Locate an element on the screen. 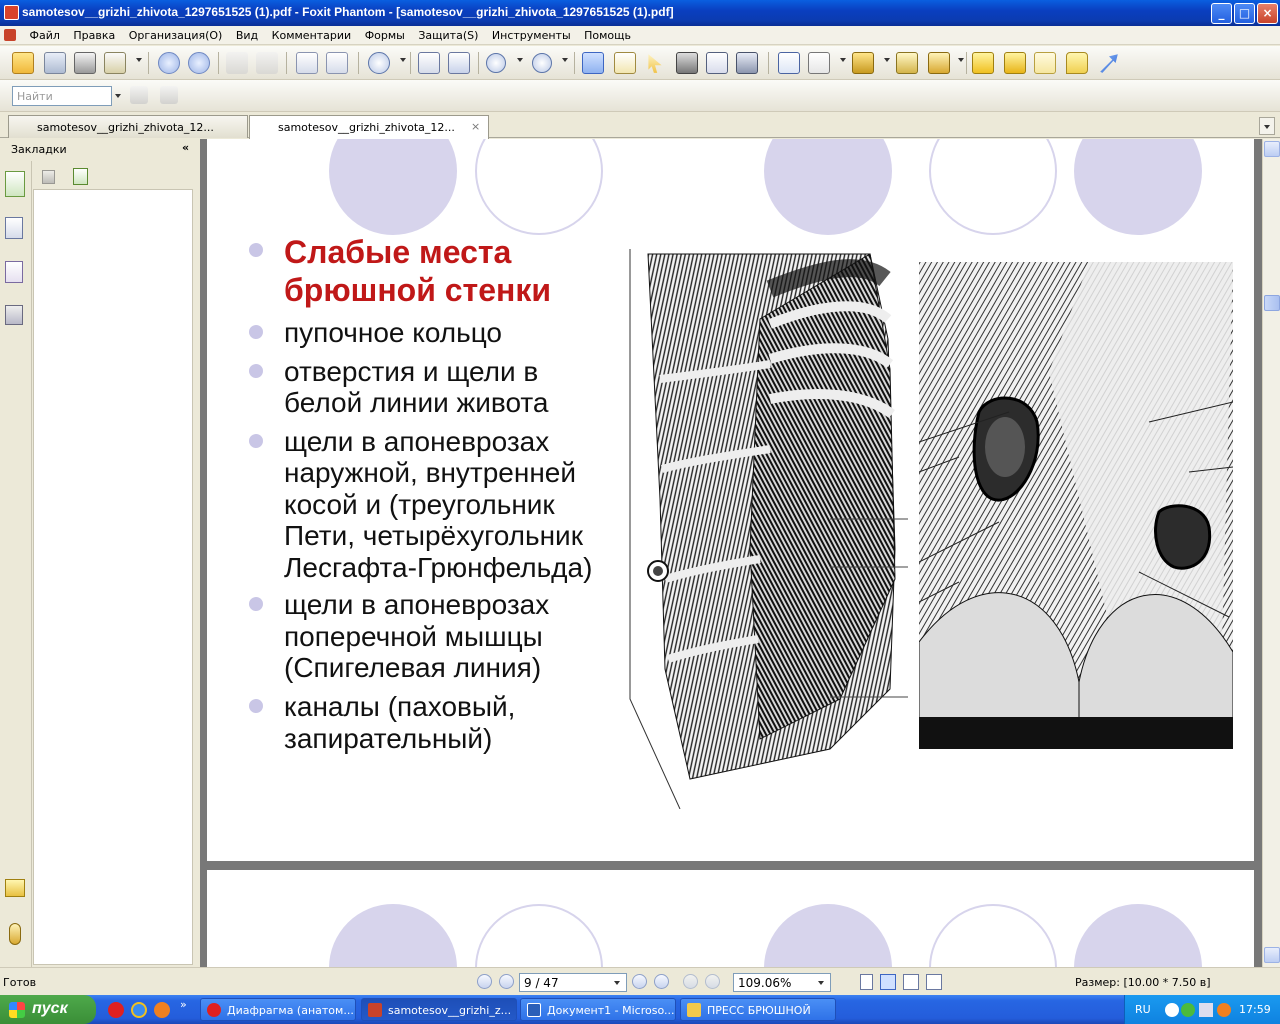 This screenshot has height=1024, width=1280. scroll-down-button is located at coordinates (1272, 955).